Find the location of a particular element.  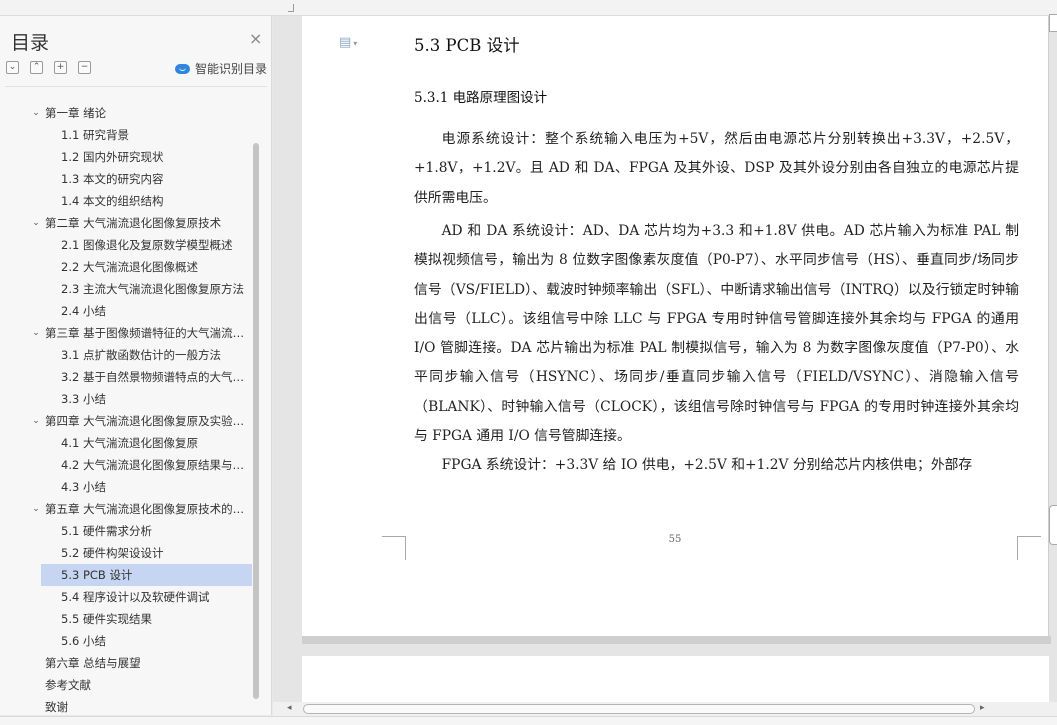

toc-section-item: 1.3 本文的研究内容 is located at coordinates (153, 179).